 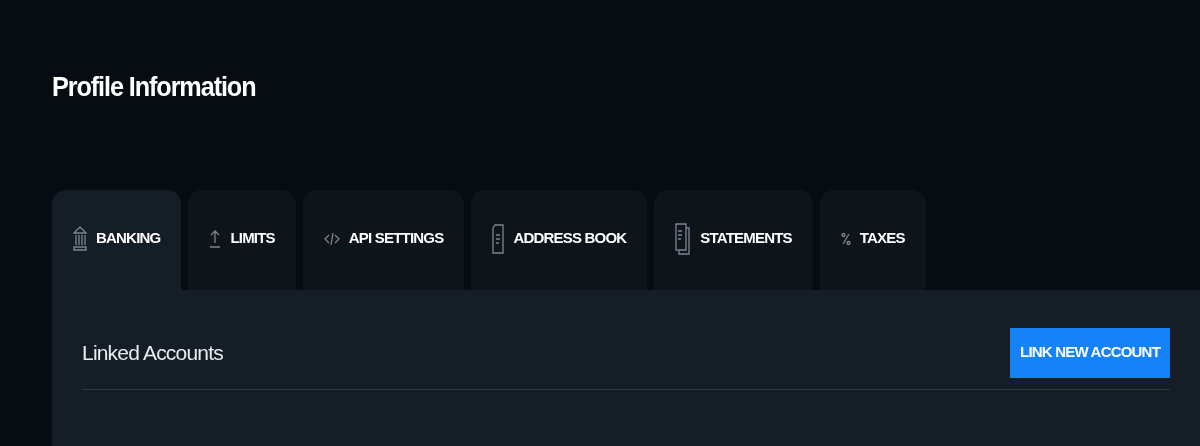 What do you see at coordinates (733, 240) in the screenshot?
I see `tab: STATEMENTS` at bounding box center [733, 240].